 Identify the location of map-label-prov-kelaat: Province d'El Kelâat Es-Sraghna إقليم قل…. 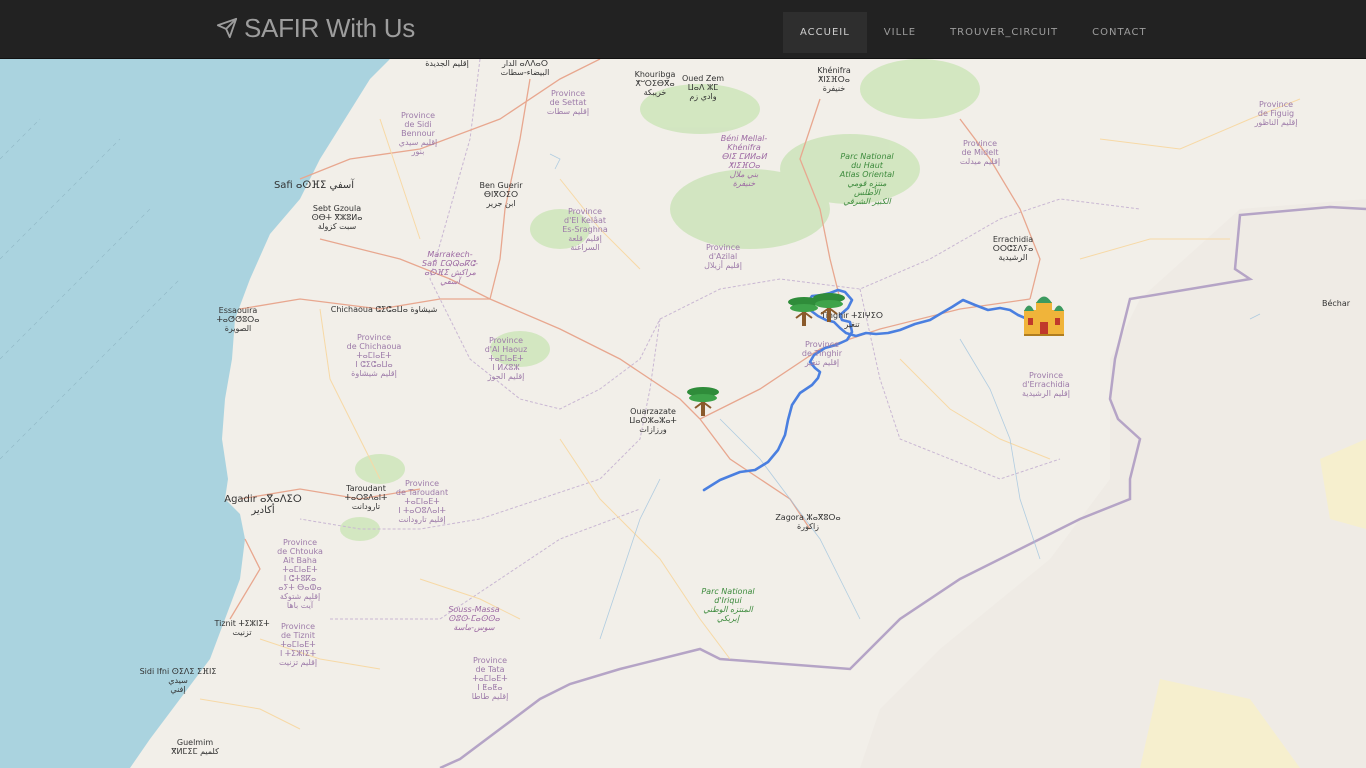
(585, 229).